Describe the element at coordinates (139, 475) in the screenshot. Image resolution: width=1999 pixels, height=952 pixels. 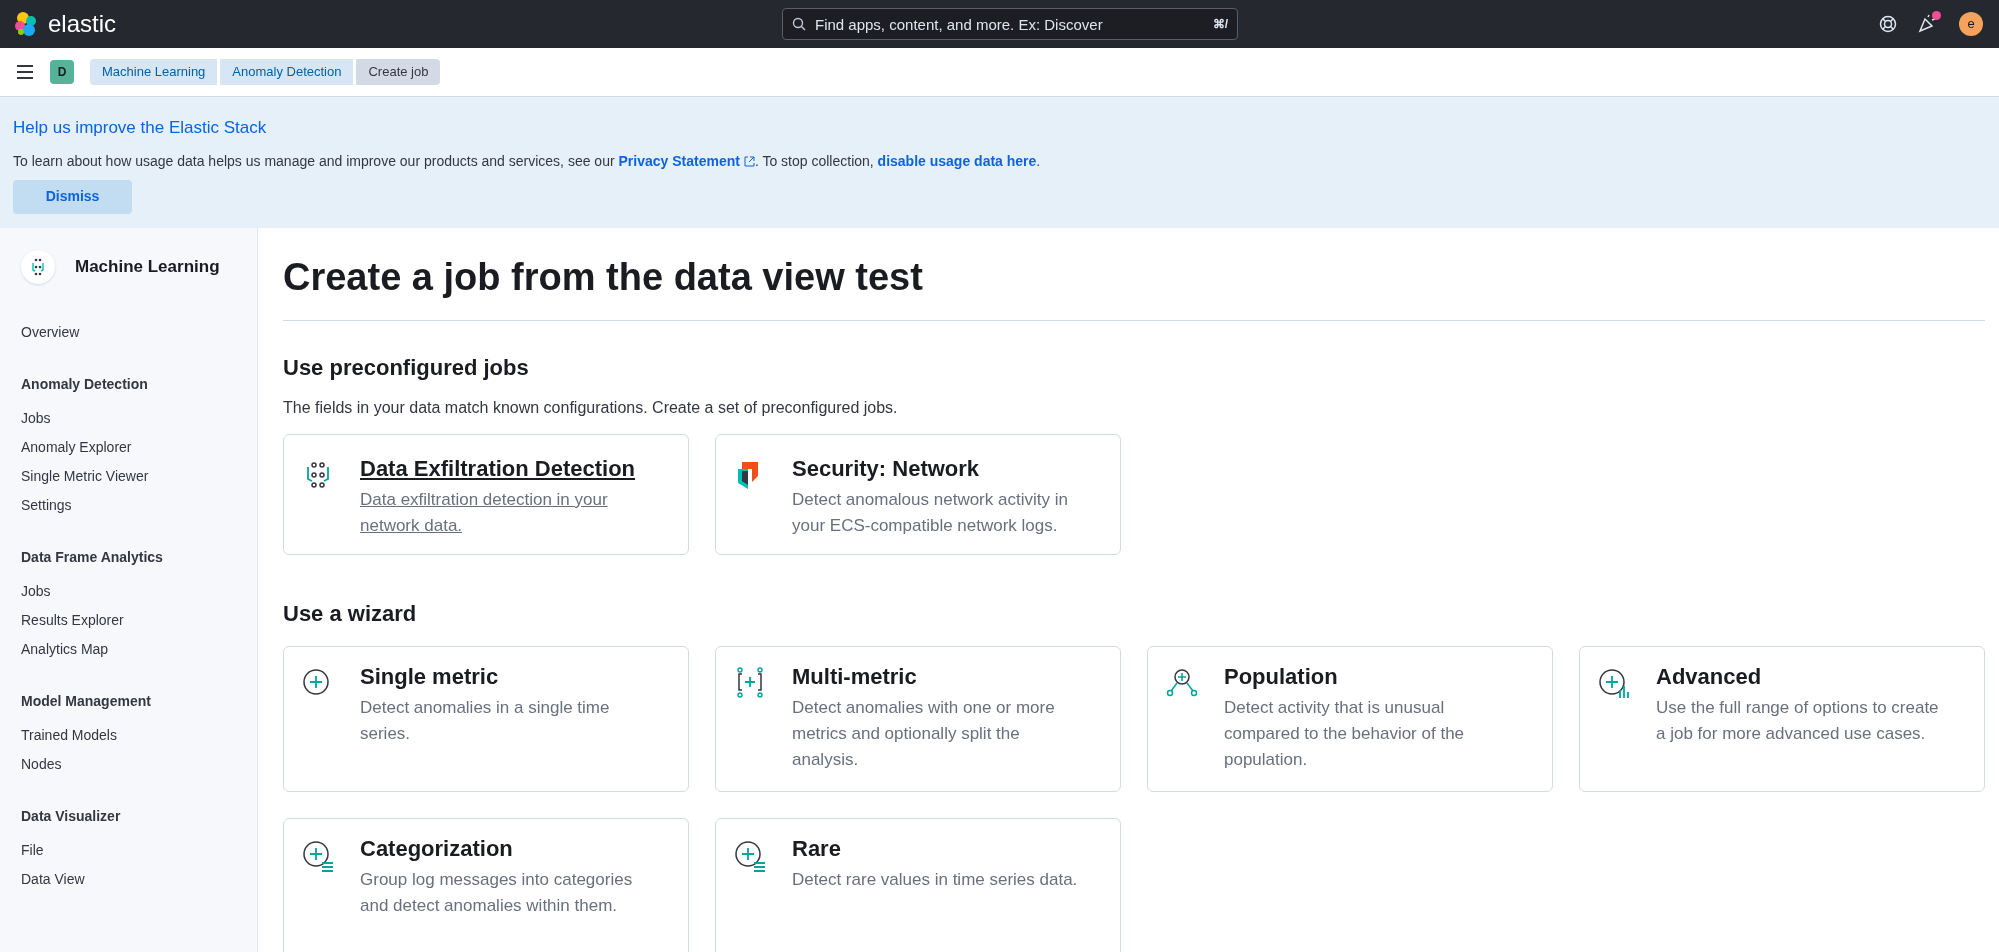
I see `sidebar-item: Single Metric Viewer` at that location.